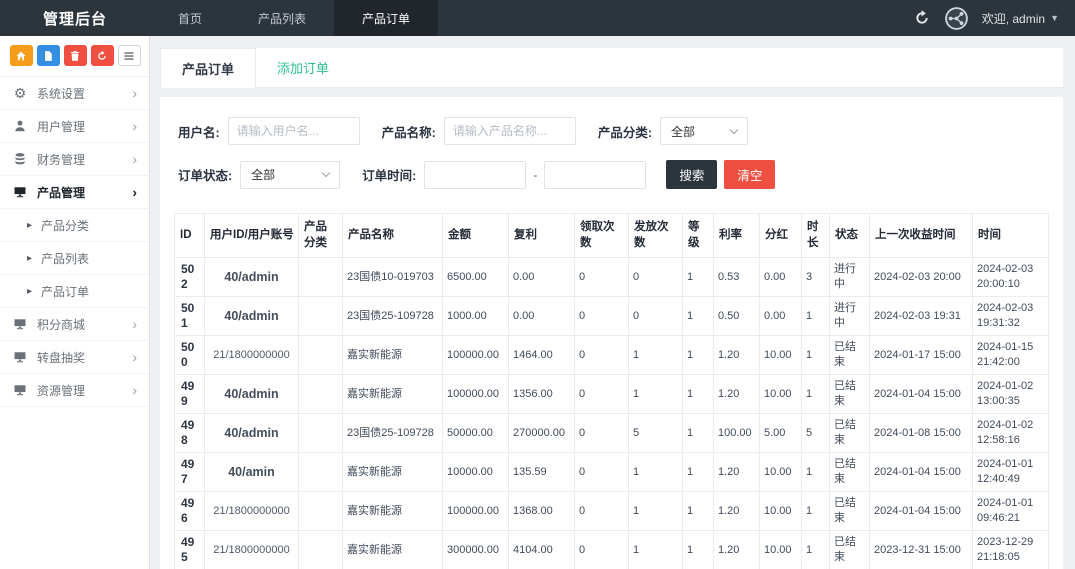 This screenshot has width=1075, height=569. What do you see at coordinates (1010, 472) in the screenshot?
I see `cell-time: 2024-01-01 12:40:49` at bounding box center [1010, 472].